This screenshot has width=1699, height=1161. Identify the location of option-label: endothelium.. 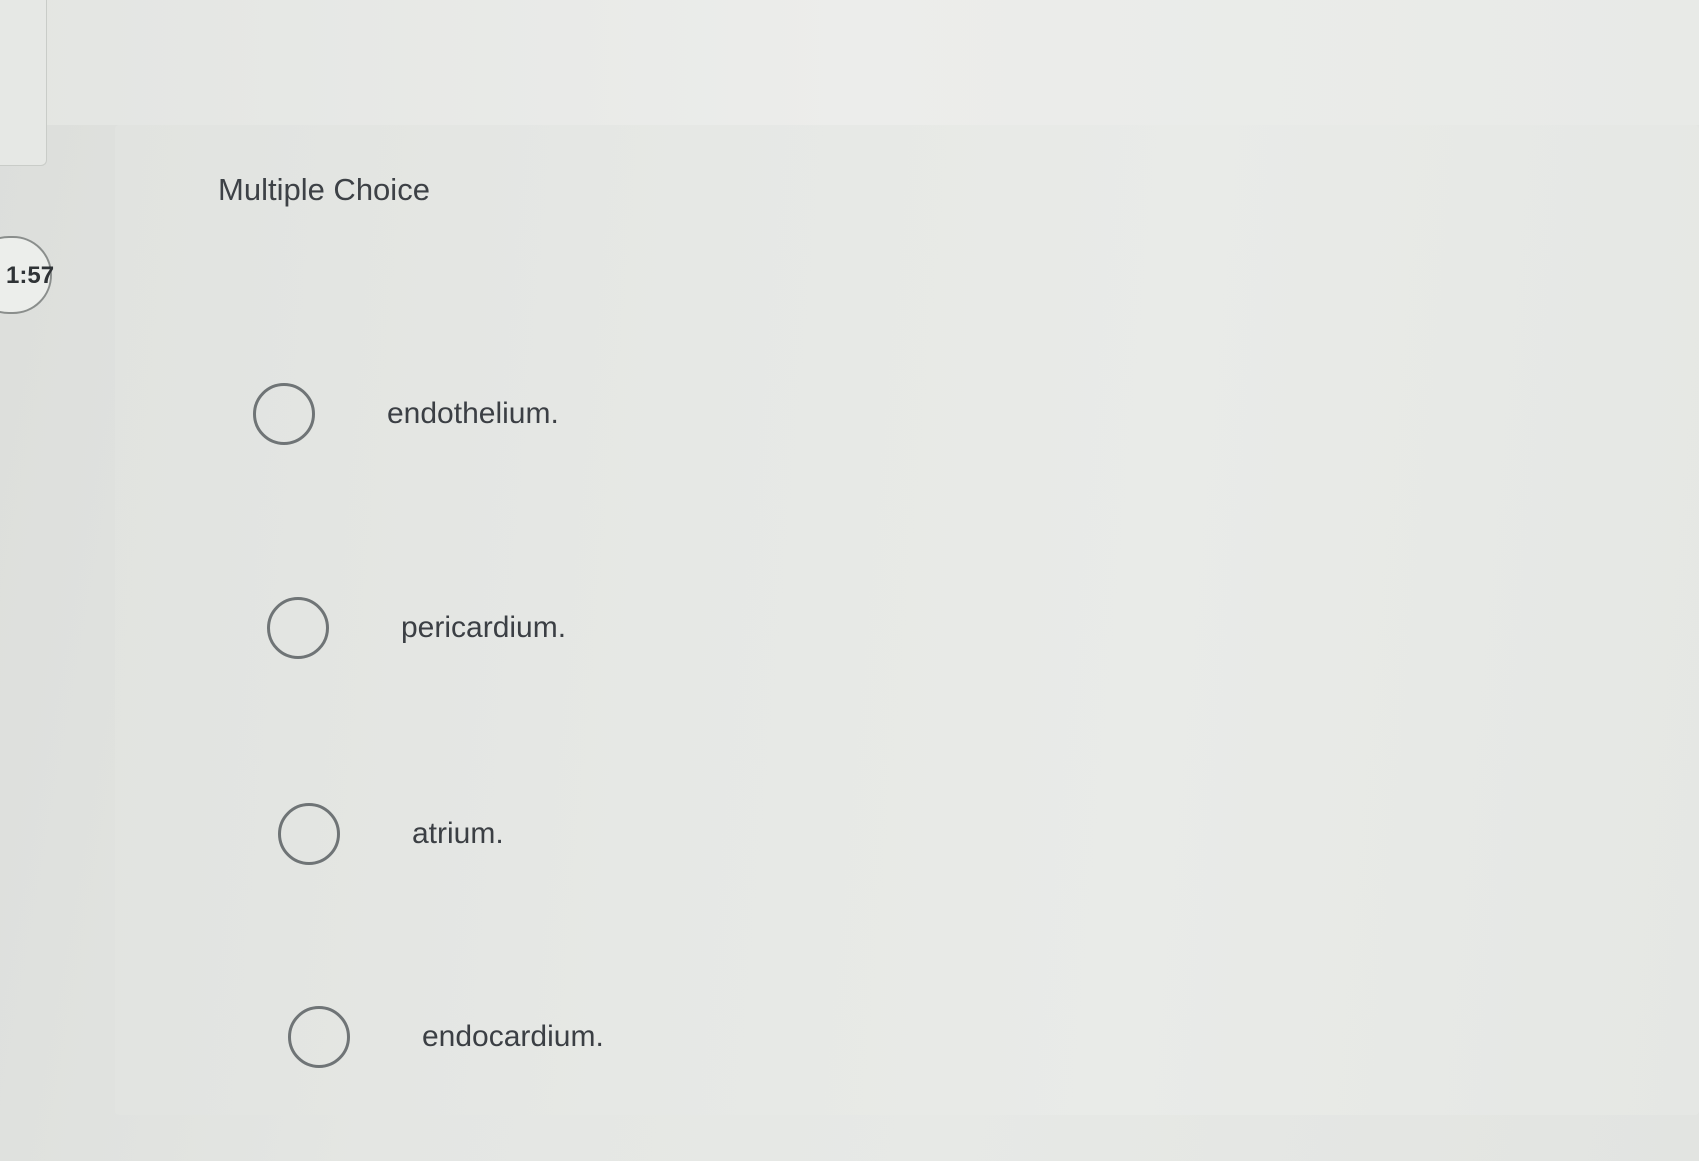
(473, 413).